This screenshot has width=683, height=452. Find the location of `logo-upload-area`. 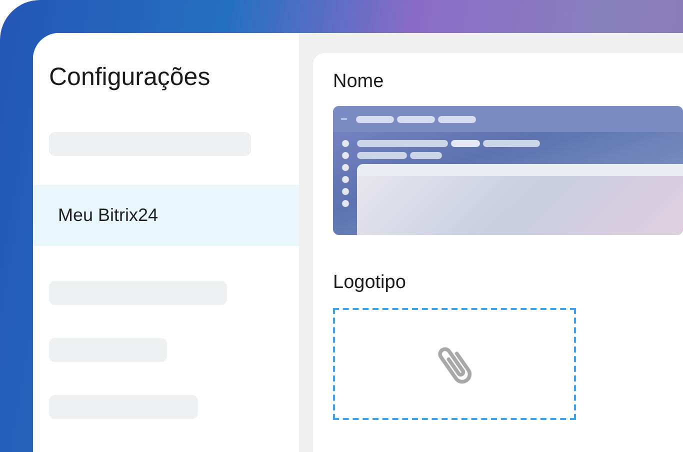

logo-upload-area is located at coordinates (454, 364).